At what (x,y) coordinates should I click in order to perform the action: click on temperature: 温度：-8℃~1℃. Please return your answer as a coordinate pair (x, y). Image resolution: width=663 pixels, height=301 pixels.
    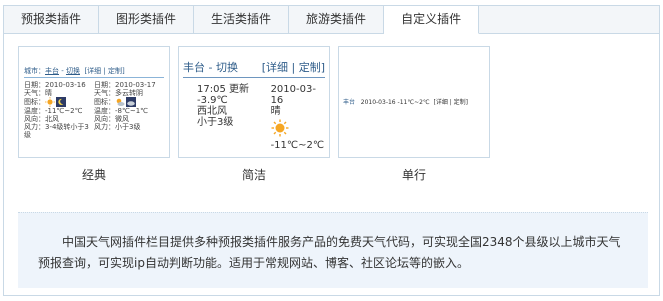
    Looking at the image, I should click on (121, 111).